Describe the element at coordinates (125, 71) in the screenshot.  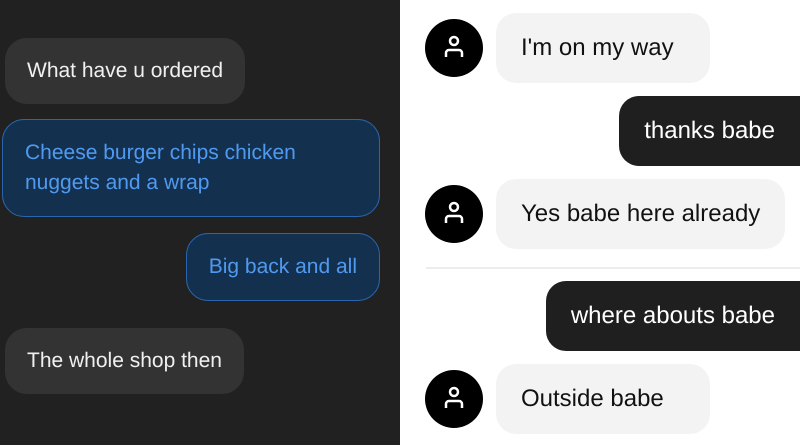
I see `message-bubble: What have u ordered` at that location.